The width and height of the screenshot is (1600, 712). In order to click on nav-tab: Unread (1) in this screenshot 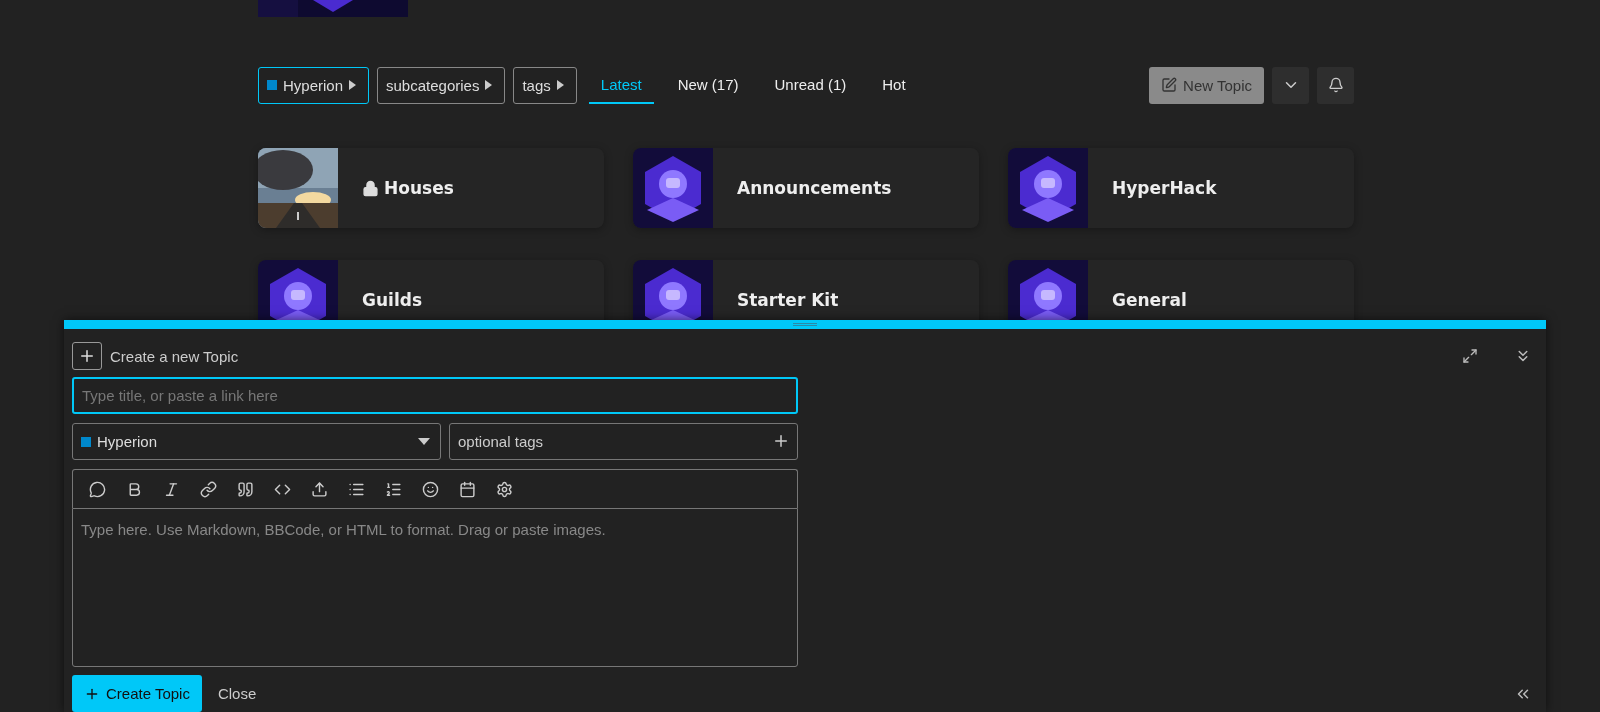, I will do `click(810, 85)`.